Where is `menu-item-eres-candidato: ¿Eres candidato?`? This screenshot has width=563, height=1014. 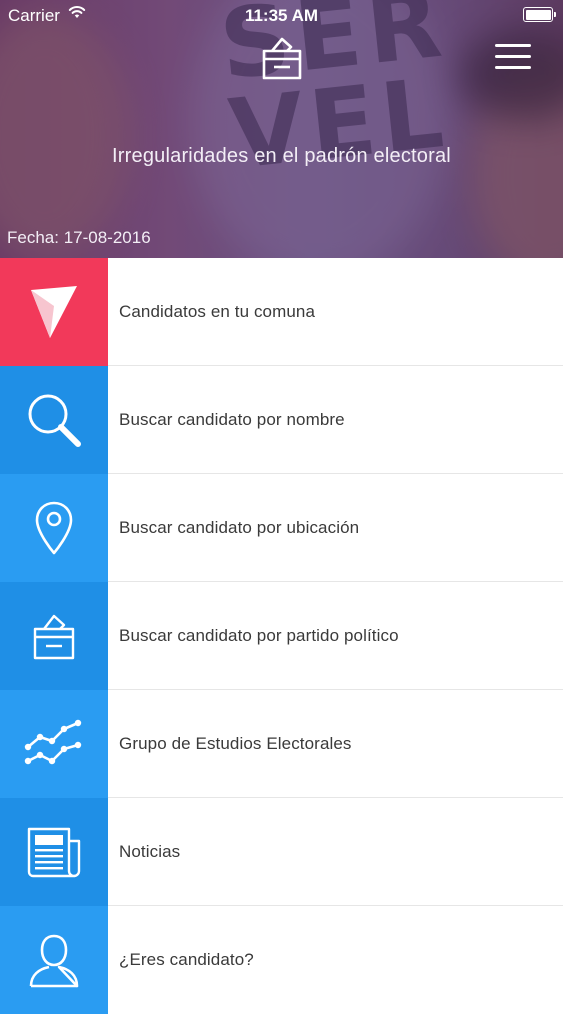 menu-item-eres-candidato: ¿Eres candidato? is located at coordinates (281, 960).